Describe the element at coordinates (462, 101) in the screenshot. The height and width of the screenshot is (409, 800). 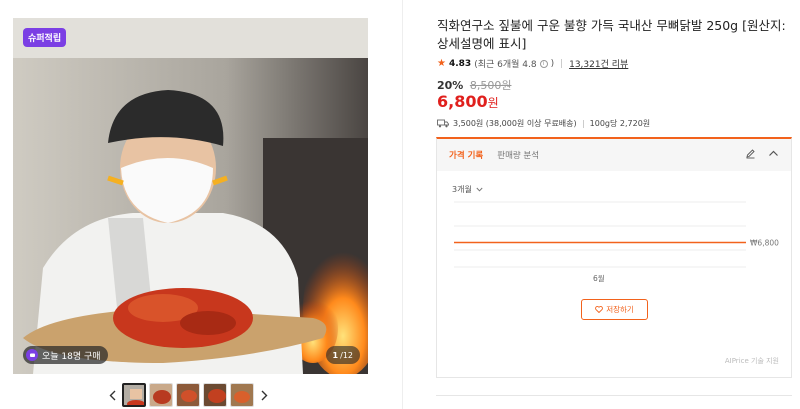
I see `sale-price-value: 6,800` at that location.